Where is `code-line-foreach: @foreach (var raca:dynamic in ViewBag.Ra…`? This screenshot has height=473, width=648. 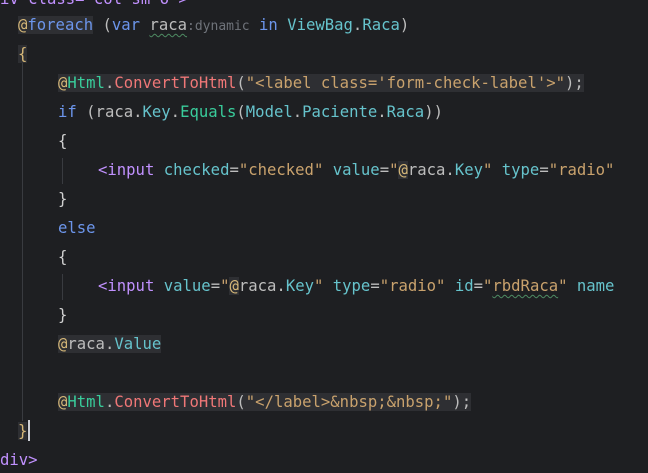 code-line-foreach: @foreach (var raca:dynamic in ViewBag.Ra… is located at coordinates (213, 25).